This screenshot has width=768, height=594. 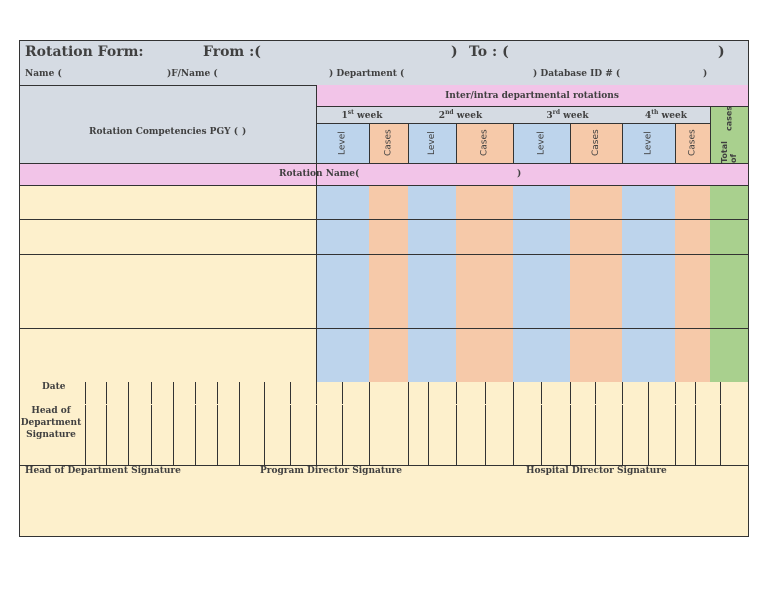 I want to click on total-cases-column, so click(x=729, y=283).